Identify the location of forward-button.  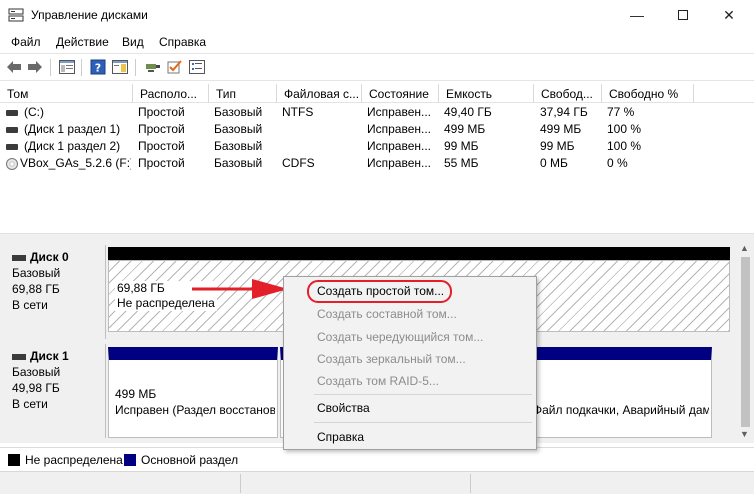
(35, 67).